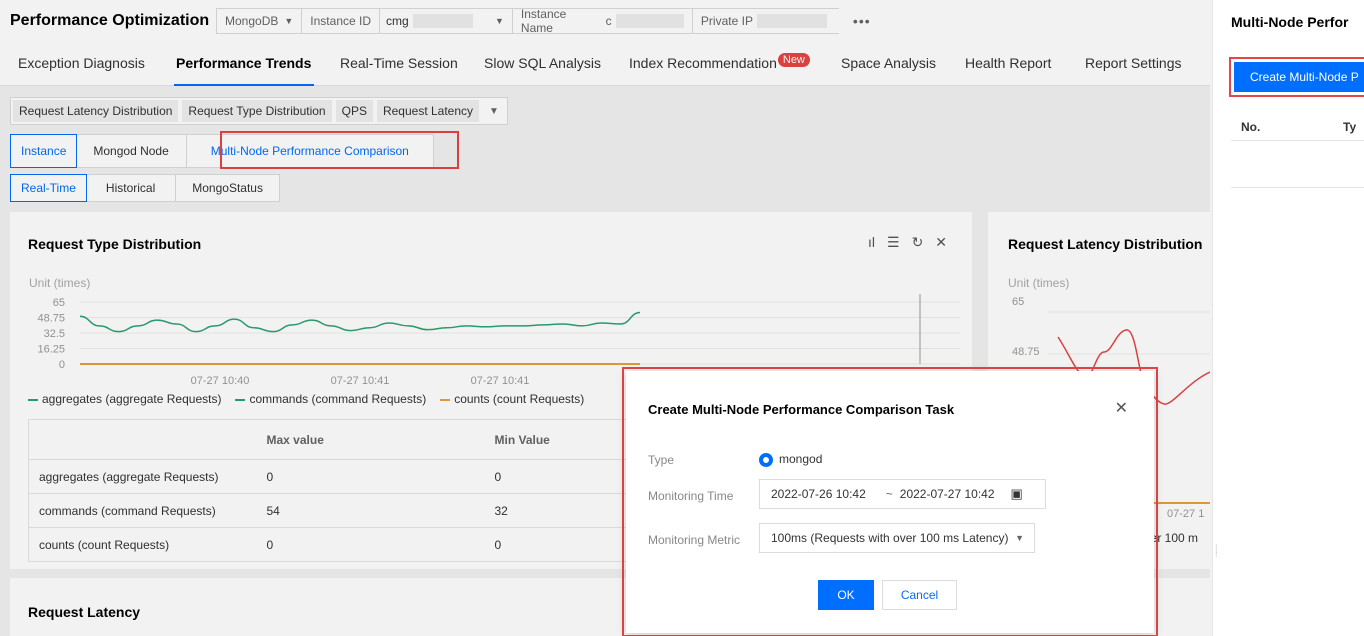 The image size is (1364, 636). Describe the element at coordinates (1216, 551) in the screenshot. I see `drag-handle-icon: ⁞ ⁞` at that location.